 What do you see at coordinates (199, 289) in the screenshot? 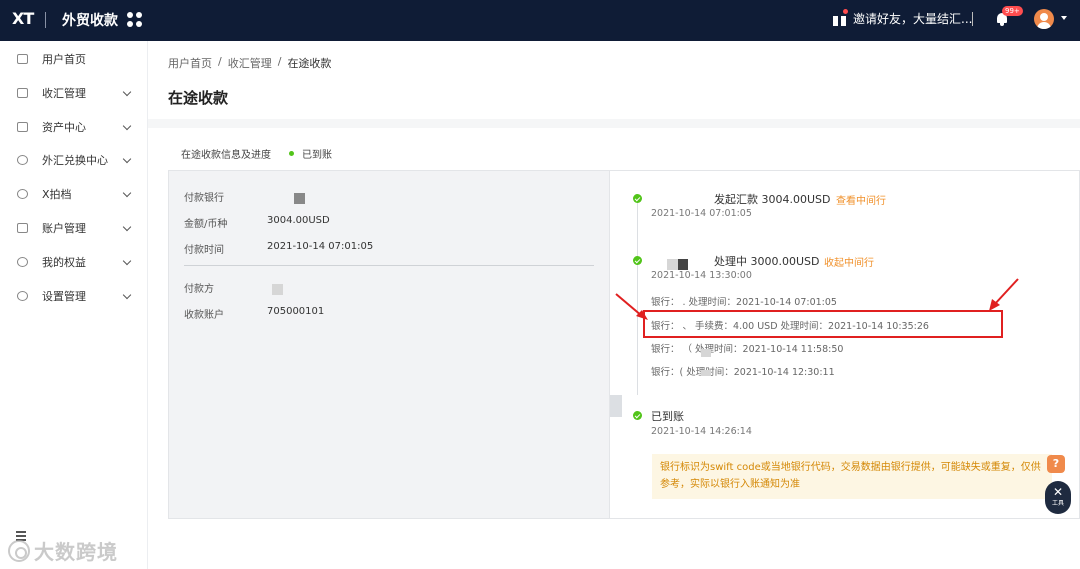
I see `payer-label: 付款方` at bounding box center [199, 289].